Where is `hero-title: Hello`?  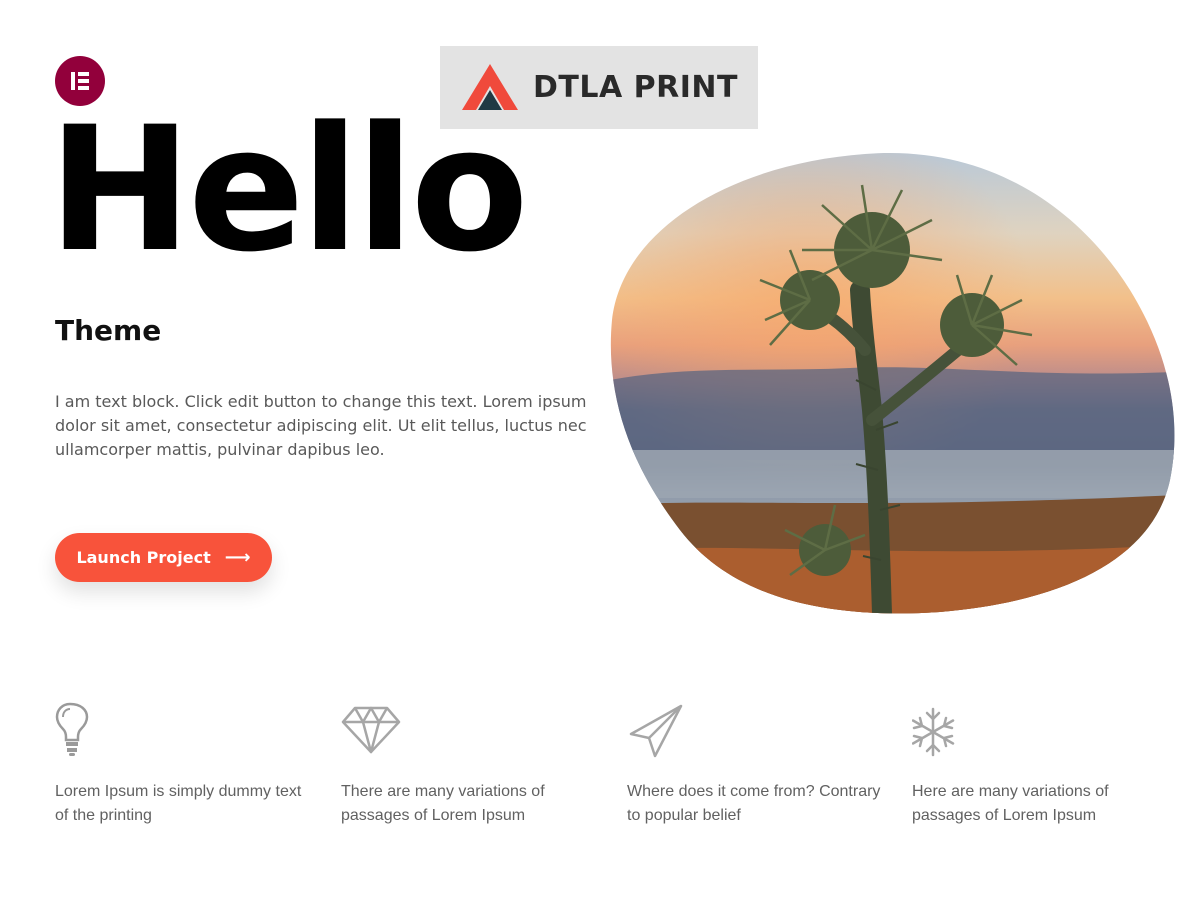 hero-title: Hello is located at coordinates (288, 189).